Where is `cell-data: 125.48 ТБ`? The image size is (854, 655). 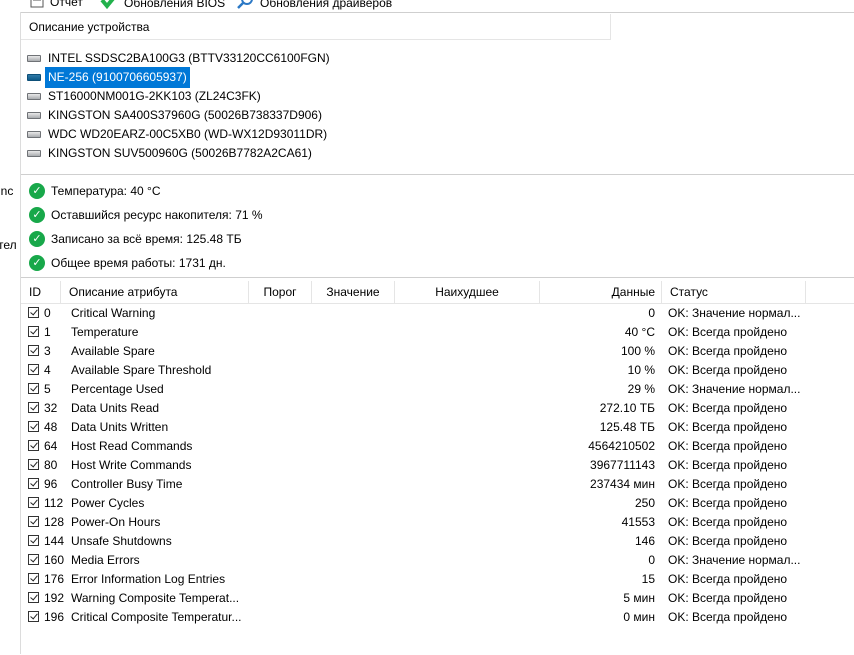 cell-data: 125.48 ТБ is located at coordinates (627, 427).